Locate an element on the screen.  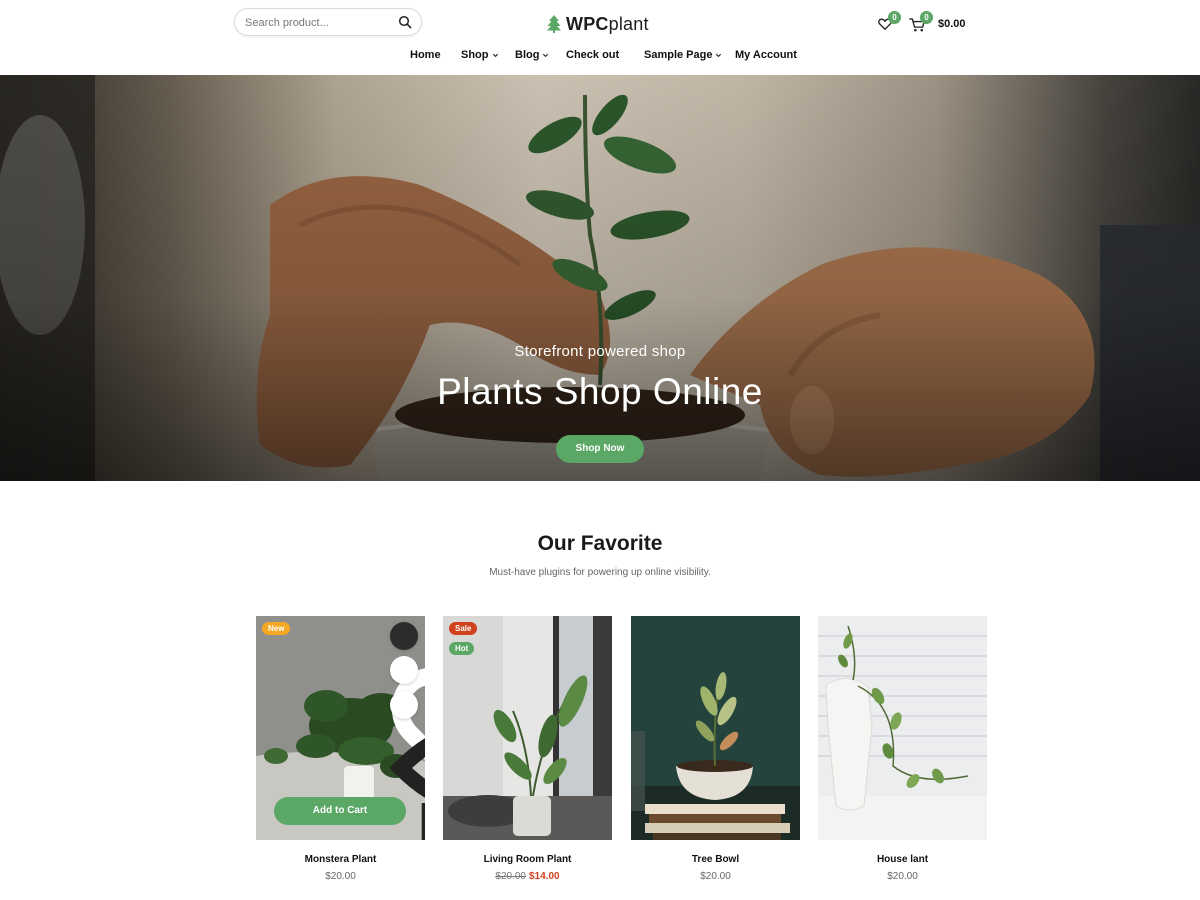
tree-bowl-image is located at coordinates (715, 728).